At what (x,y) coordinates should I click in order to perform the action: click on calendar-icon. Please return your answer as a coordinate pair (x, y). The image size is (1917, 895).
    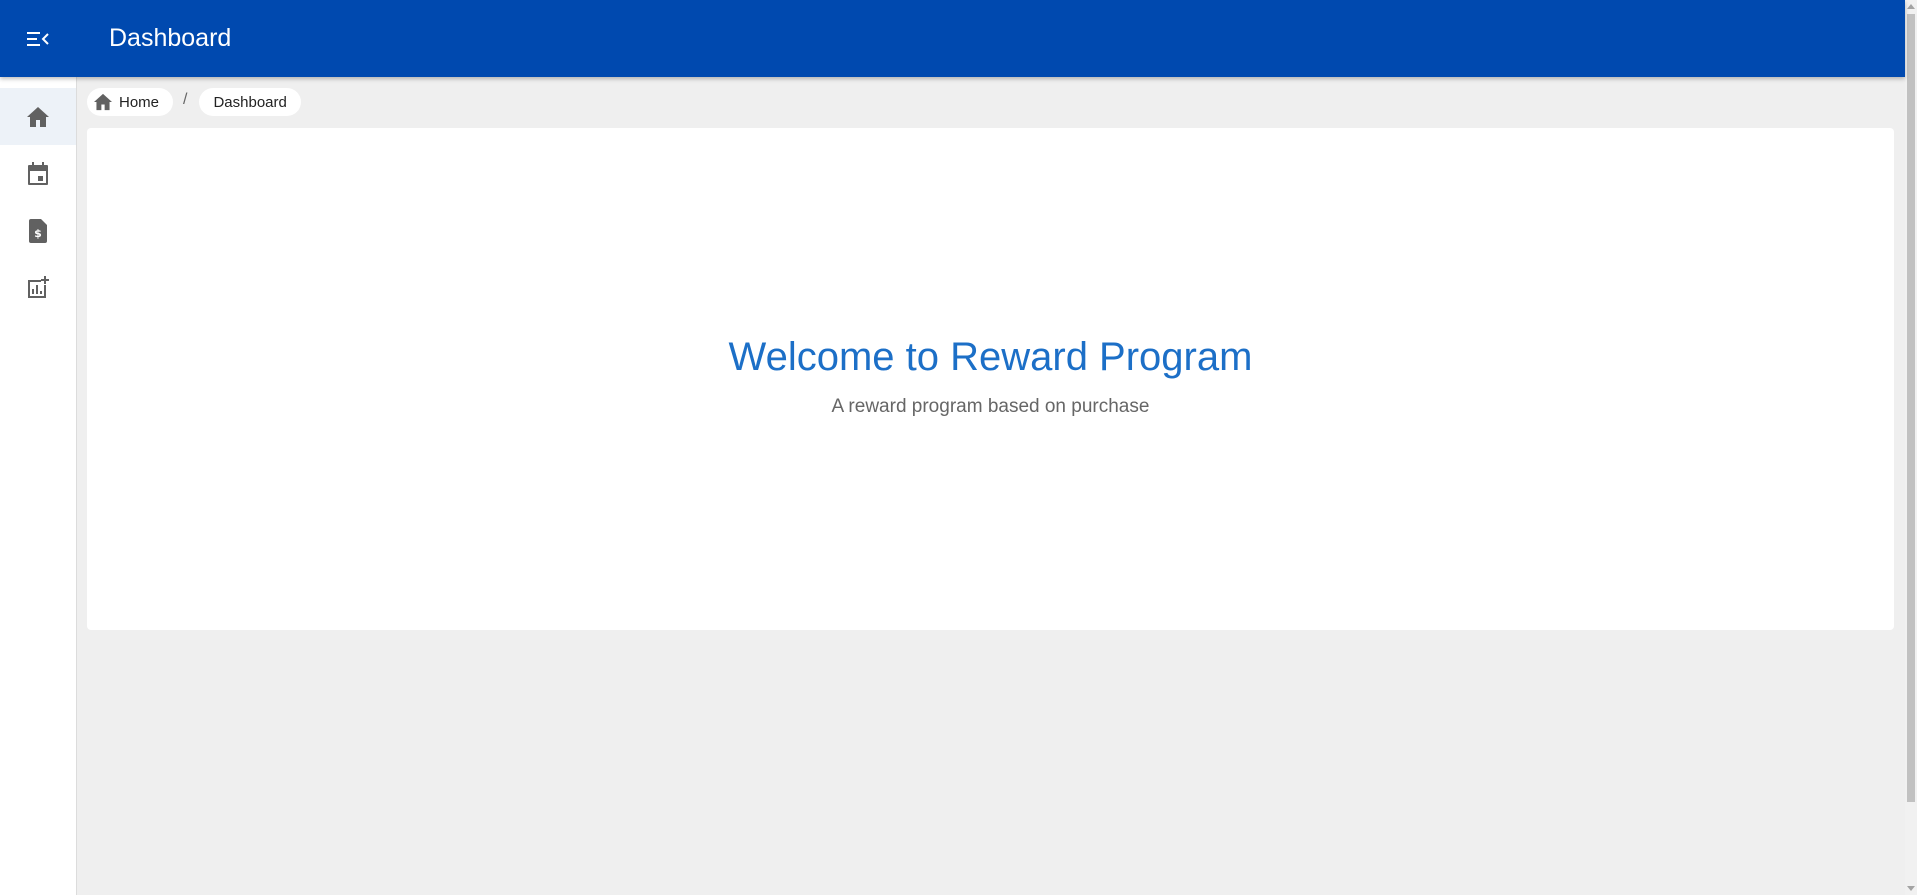
    Looking at the image, I should click on (38, 173).